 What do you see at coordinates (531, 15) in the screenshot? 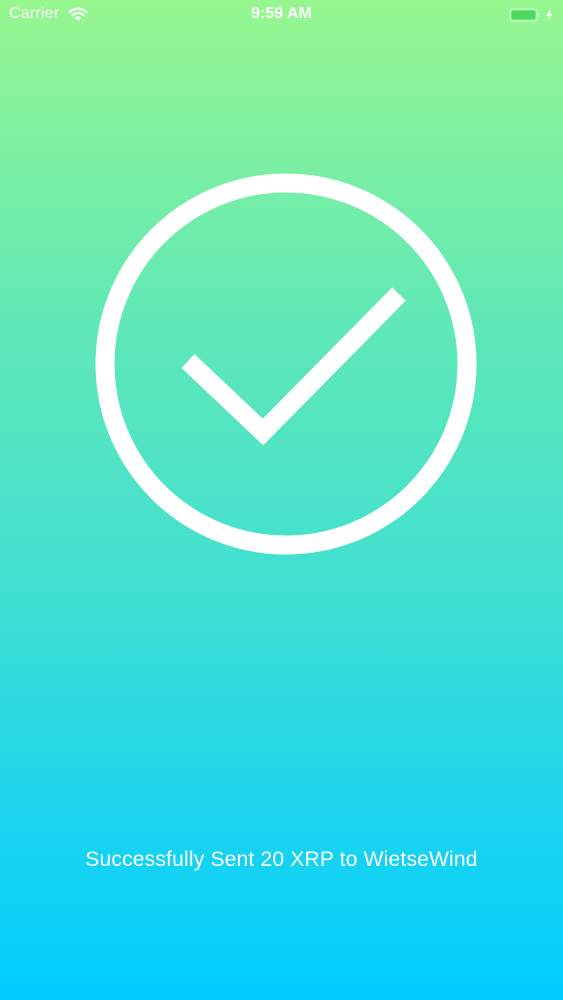
I see `battery-charging-icon` at bounding box center [531, 15].